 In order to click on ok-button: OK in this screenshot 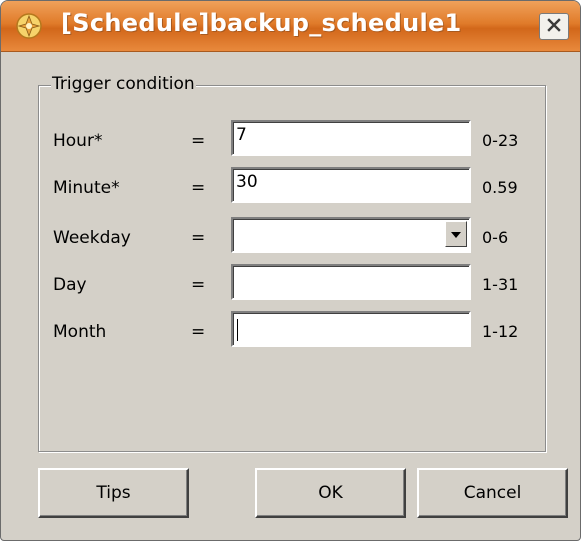, I will do `click(330, 493)`.